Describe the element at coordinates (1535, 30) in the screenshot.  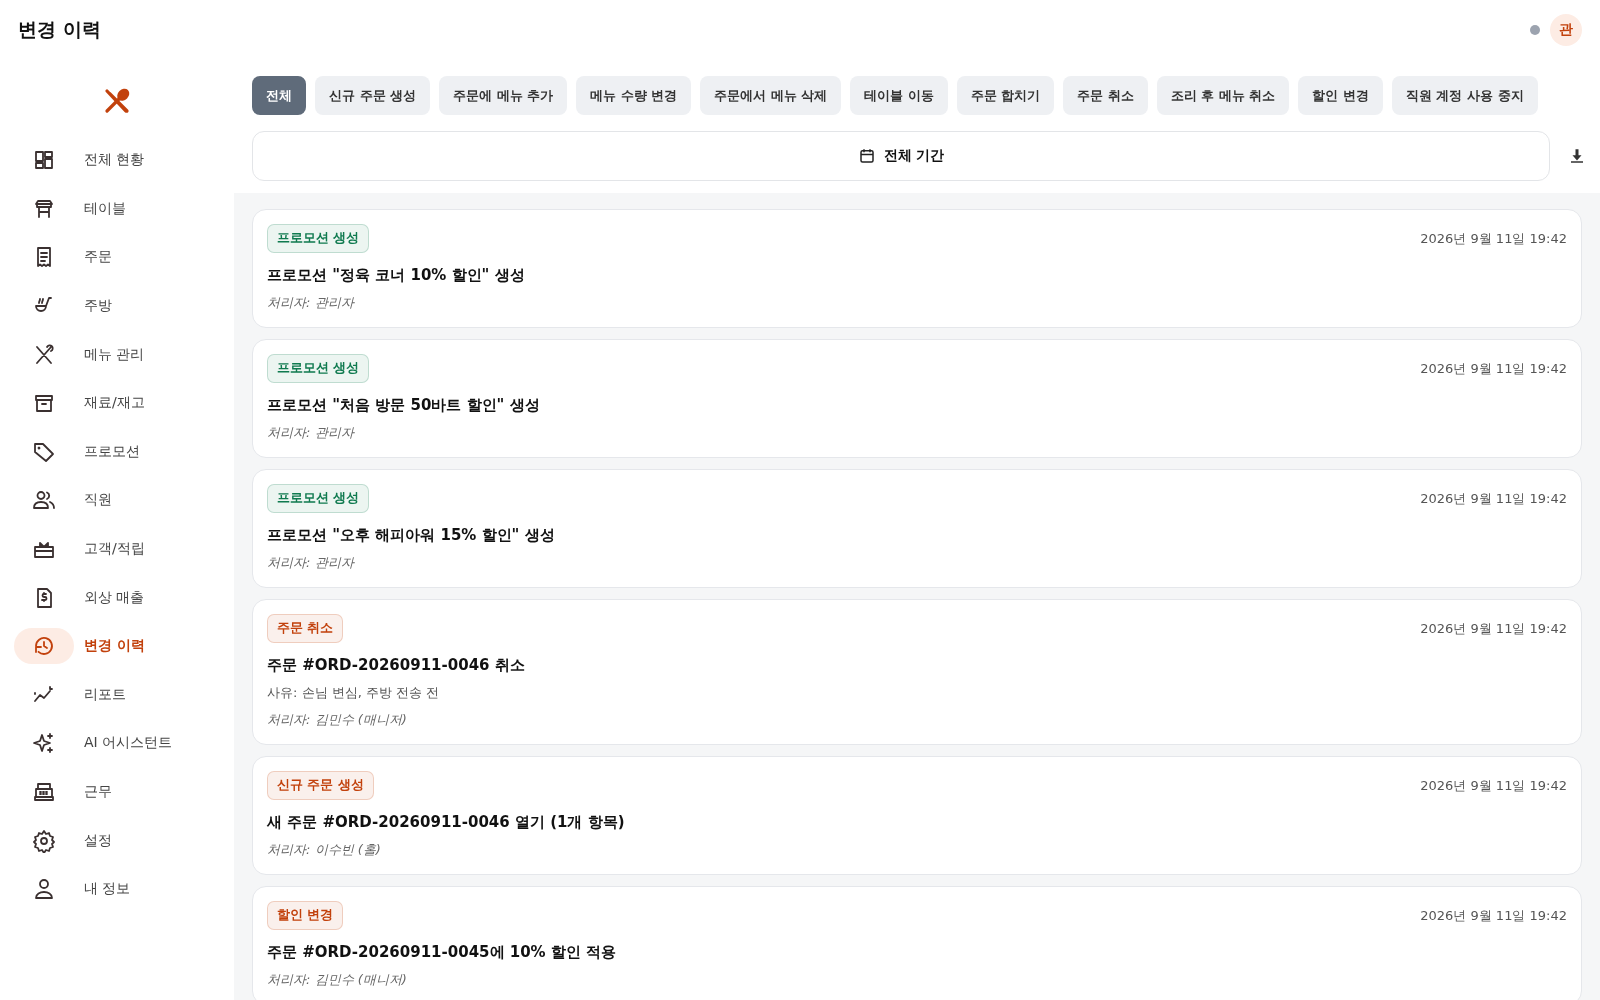
I see `status-dot` at that location.